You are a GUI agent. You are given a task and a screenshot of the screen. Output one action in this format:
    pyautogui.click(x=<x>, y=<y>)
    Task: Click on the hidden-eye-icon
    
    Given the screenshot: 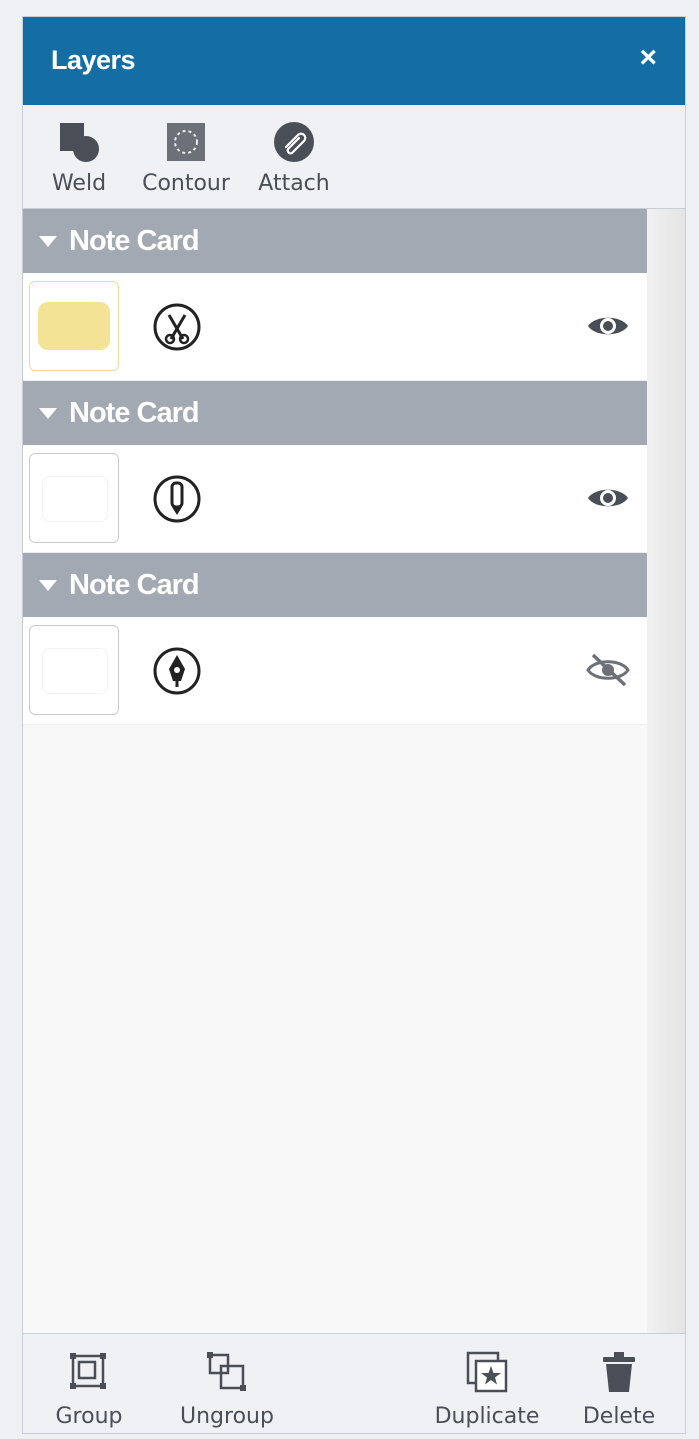 What is the action you would take?
    pyautogui.click(x=608, y=670)
    